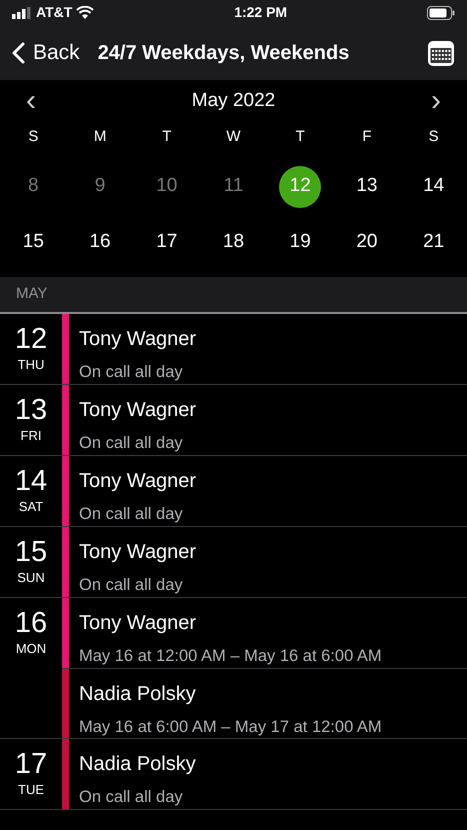 Image resolution: width=467 pixels, height=830 pixels. What do you see at coordinates (435, 101) in the screenshot?
I see `next-month-button: ›` at bounding box center [435, 101].